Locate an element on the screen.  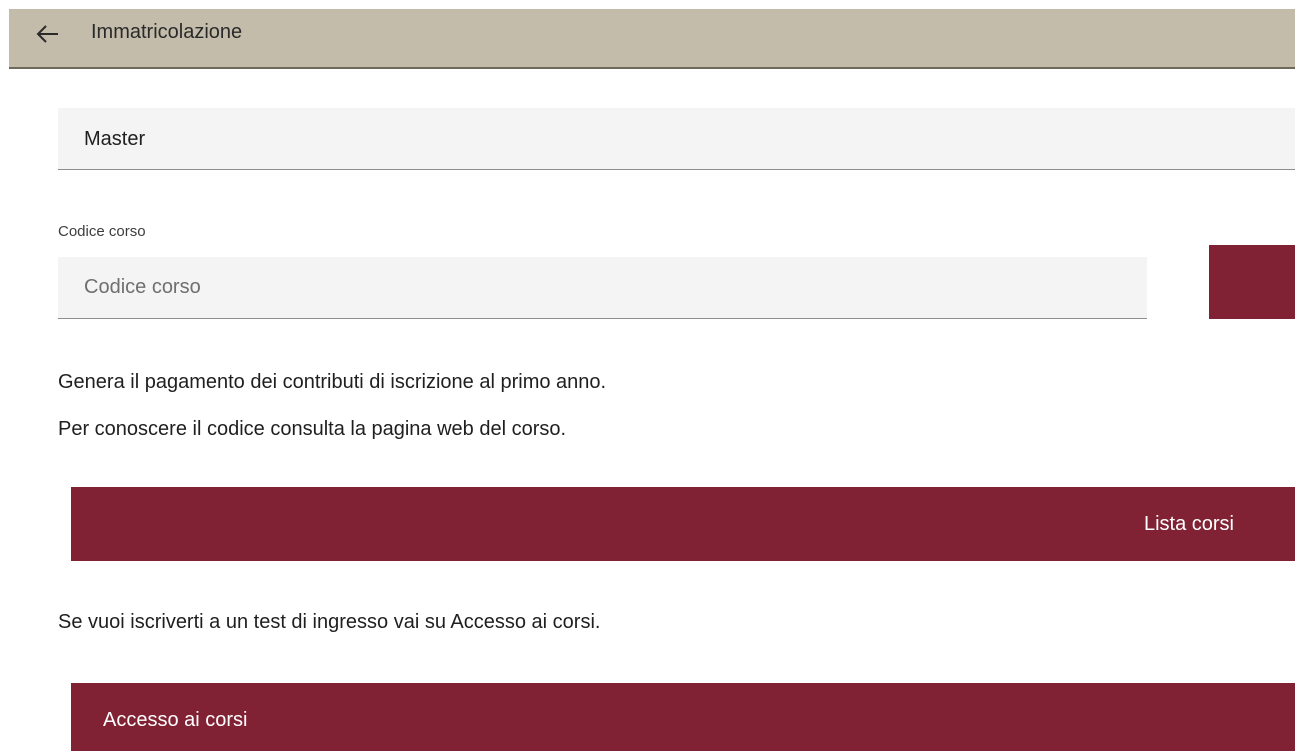
back-arrow-svg is located at coordinates (47, 34).